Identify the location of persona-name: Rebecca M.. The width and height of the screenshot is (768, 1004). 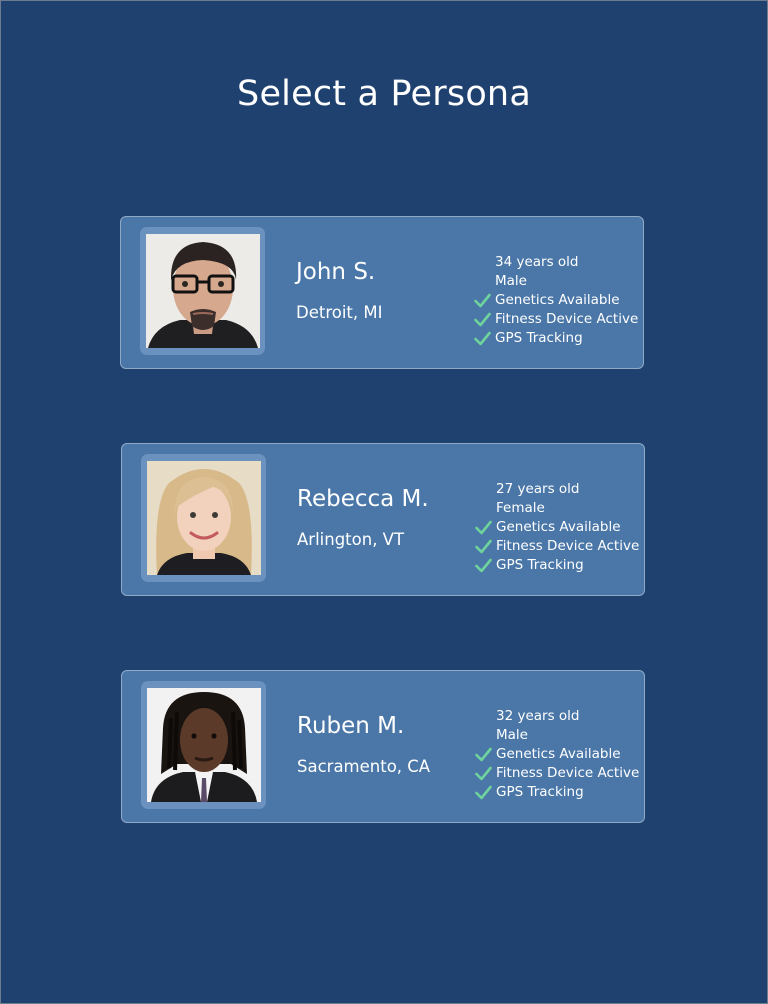
(363, 499).